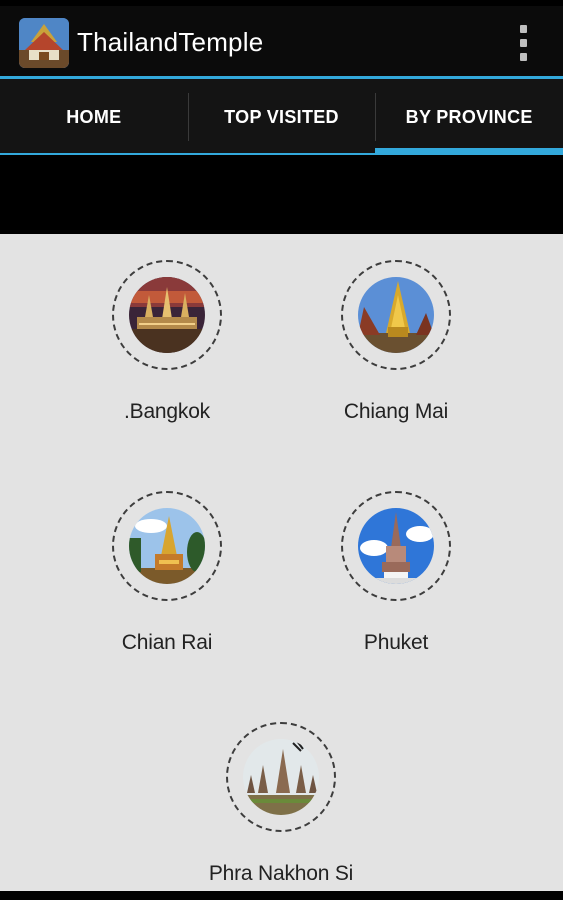 Image resolution: width=563 pixels, height=900 pixels. I want to click on province-label: Chian Rai, so click(167, 642).